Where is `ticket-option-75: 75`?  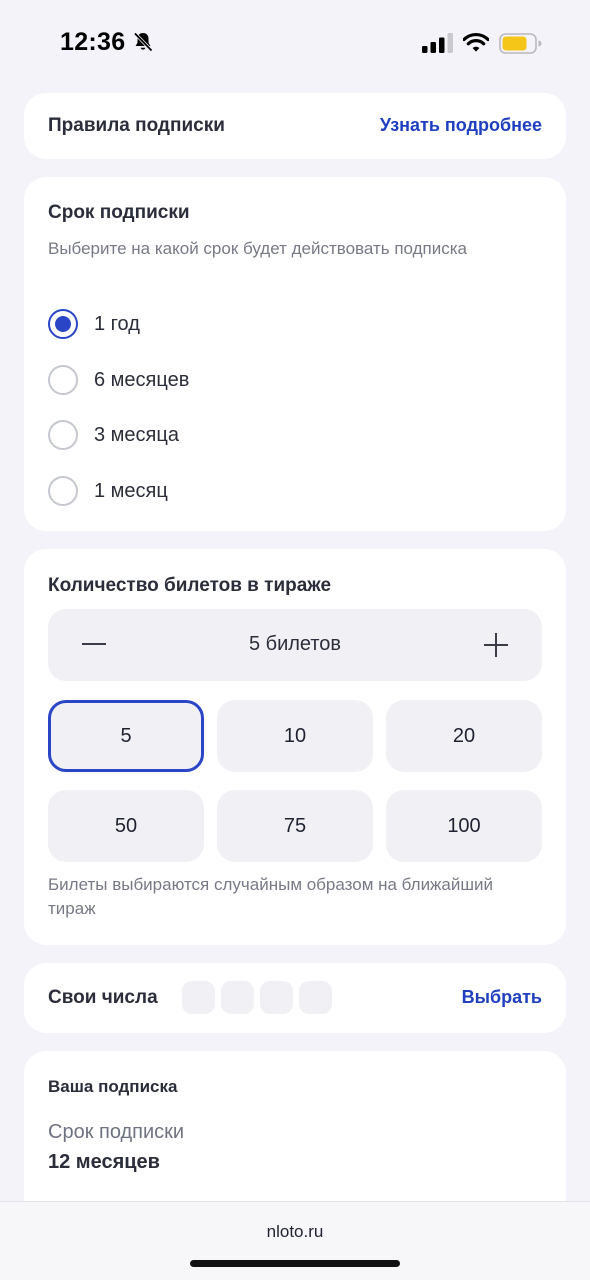 ticket-option-75: 75 is located at coordinates (295, 826).